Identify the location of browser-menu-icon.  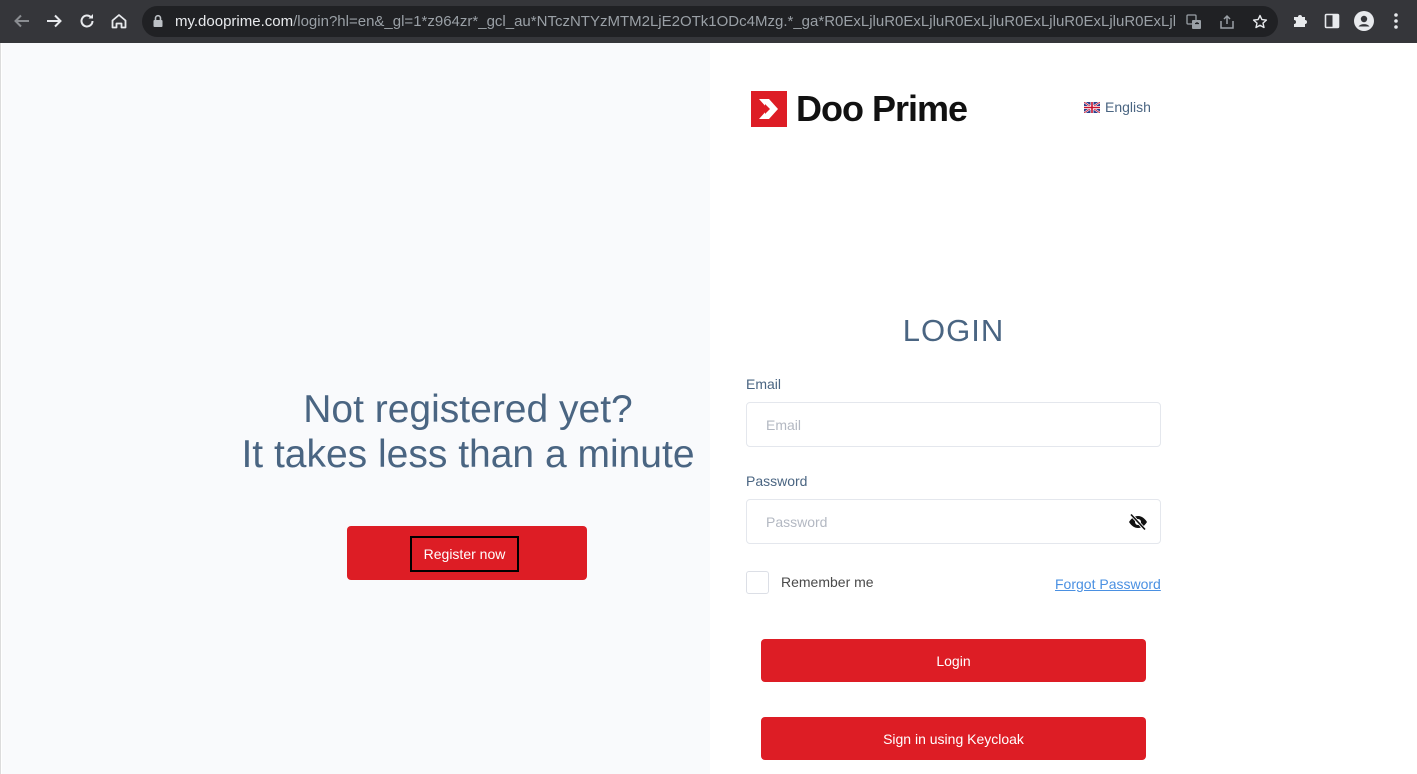
(1396, 21).